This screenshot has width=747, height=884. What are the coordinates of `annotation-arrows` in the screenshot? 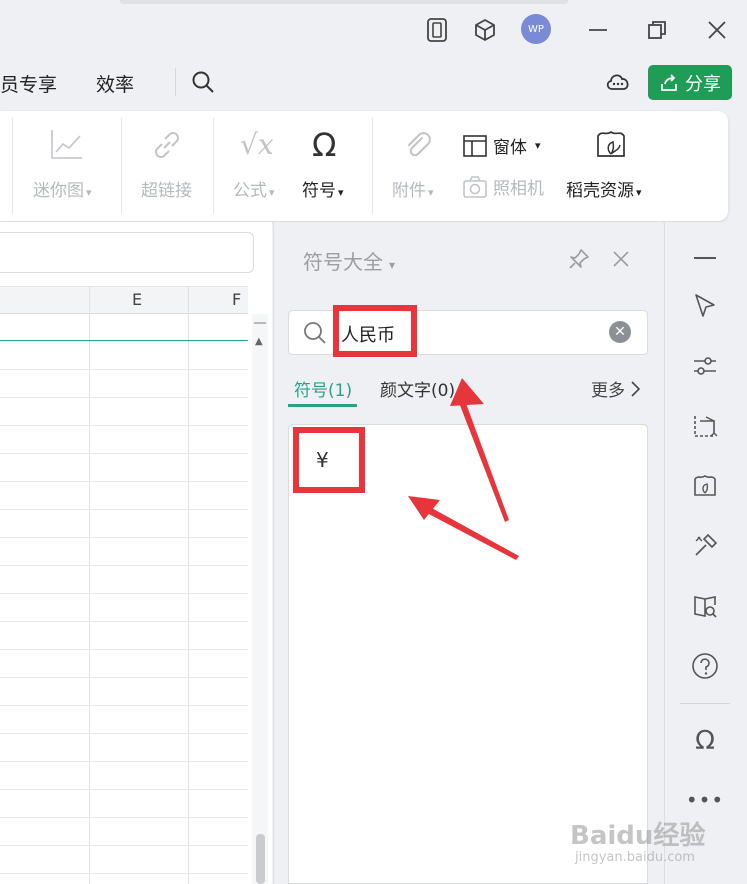 It's located at (463, 469).